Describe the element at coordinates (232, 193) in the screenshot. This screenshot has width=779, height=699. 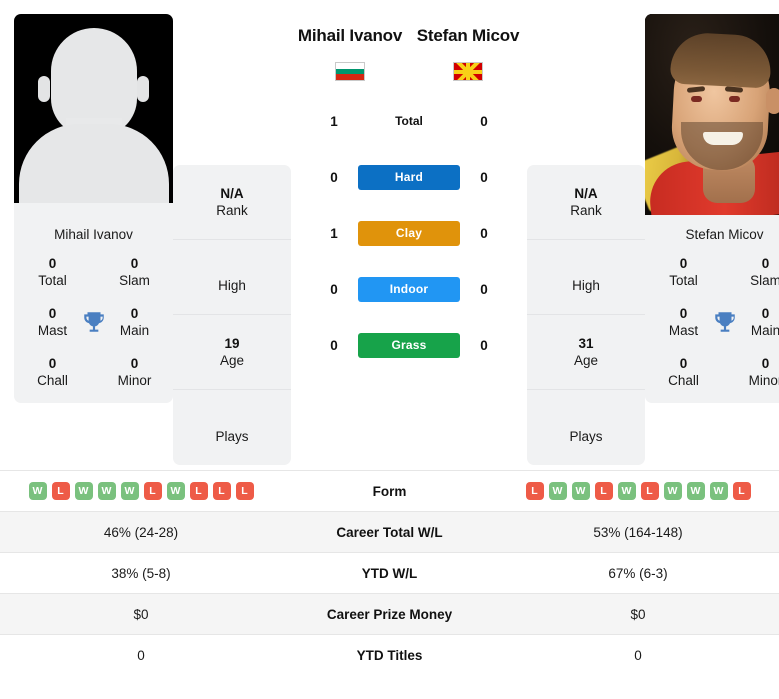
I see `left-rank-value: N/A` at that location.